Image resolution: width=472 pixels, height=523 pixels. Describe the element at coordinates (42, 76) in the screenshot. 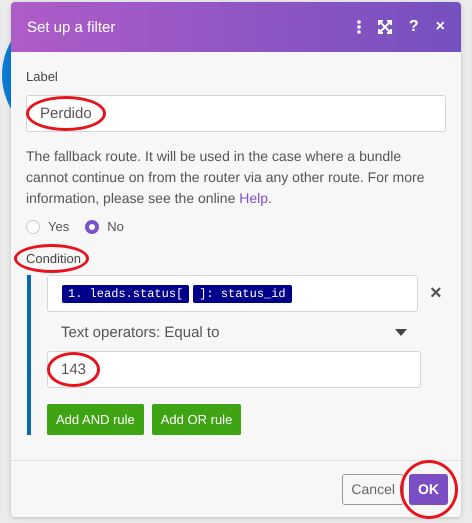

I see `field-label: Label` at that location.